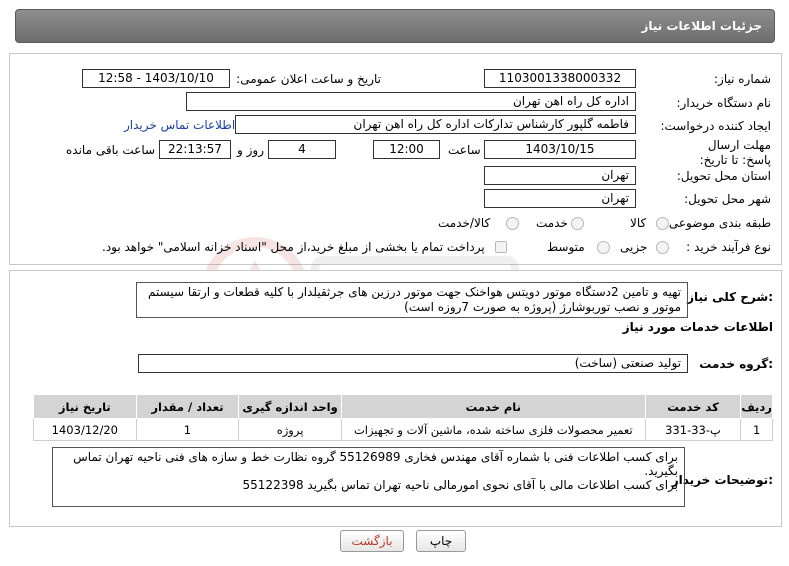 This screenshot has width=789, height=566. Describe the element at coordinates (701, 26) in the screenshot. I see `page-title: جزئیات اطلاعات نیاز` at that location.